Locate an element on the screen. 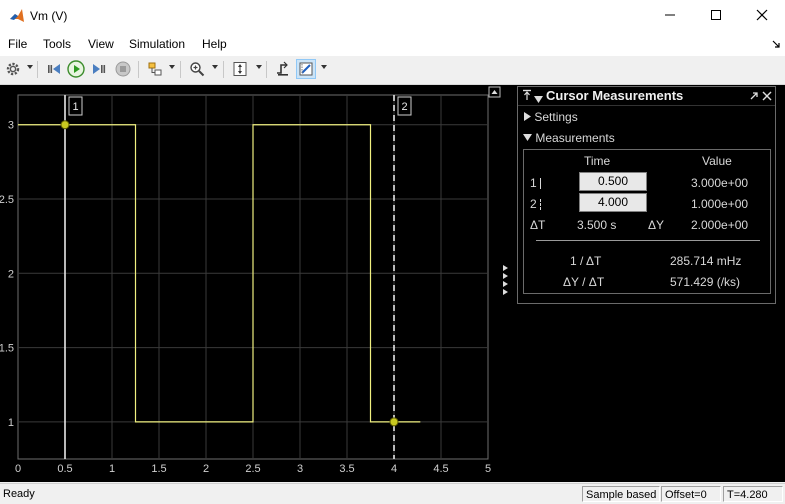 This screenshot has height=504, width=785. scale-axes-button is located at coordinates (240, 69).